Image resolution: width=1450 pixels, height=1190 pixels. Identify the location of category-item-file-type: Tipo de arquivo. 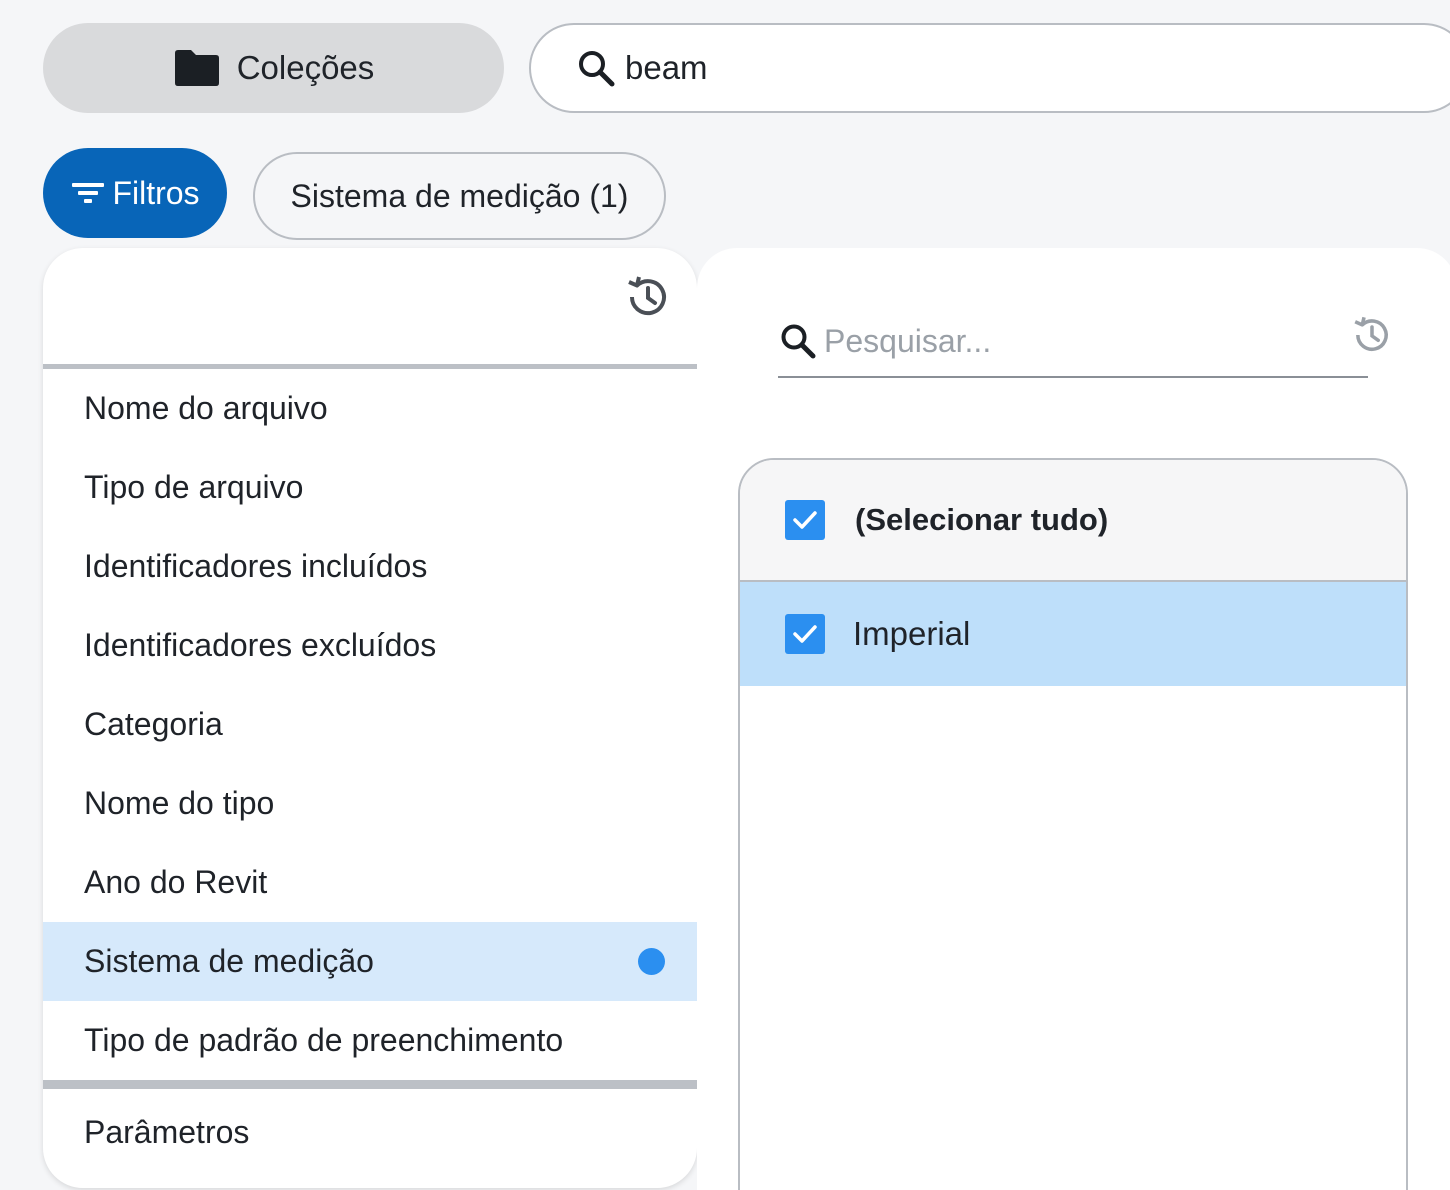
(370, 487).